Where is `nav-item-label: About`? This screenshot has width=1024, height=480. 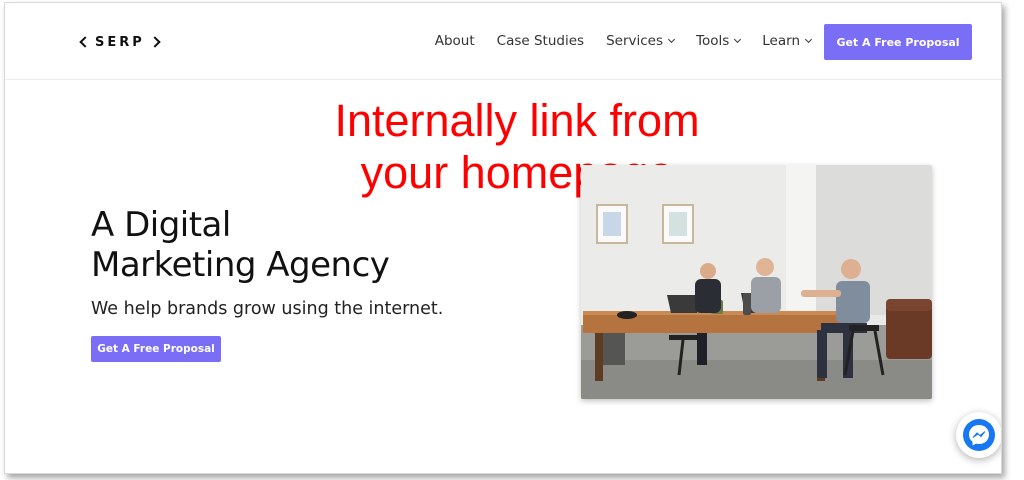 nav-item-label: About is located at coordinates (454, 41).